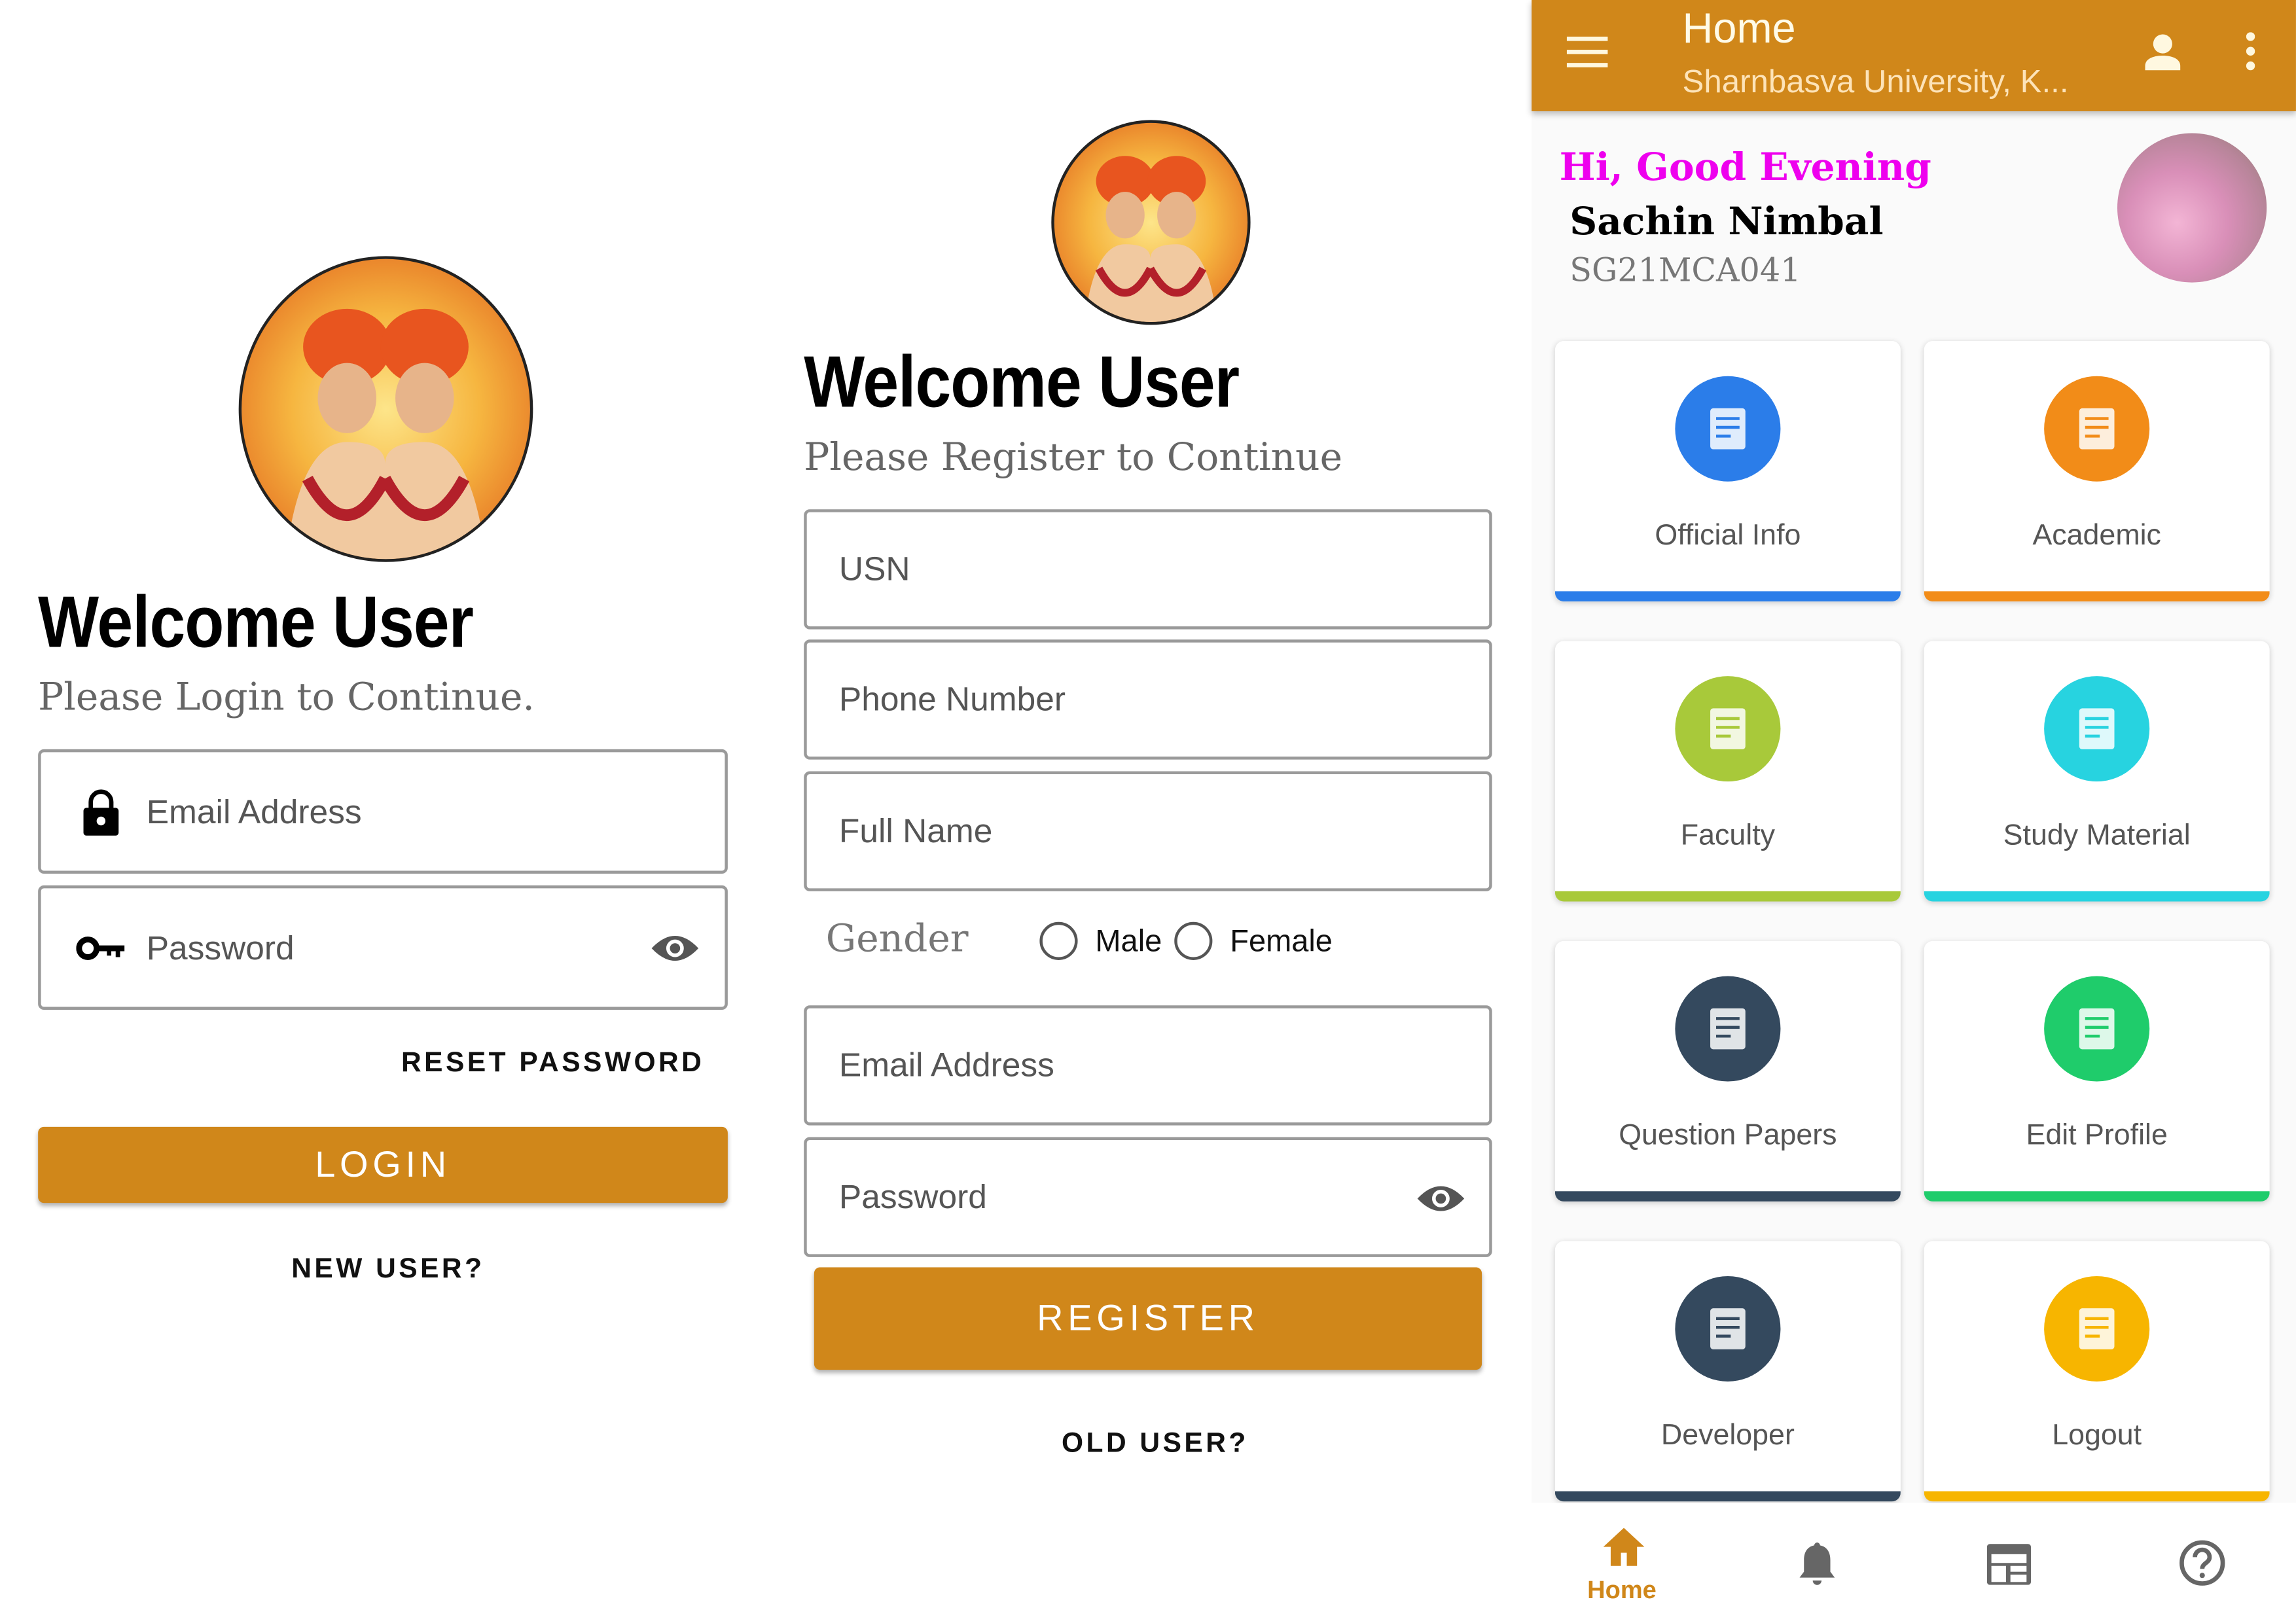 This screenshot has width=2296, height=1623. Describe the element at coordinates (2097, 1435) in the screenshot. I see `tile-label: Logout` at that location.